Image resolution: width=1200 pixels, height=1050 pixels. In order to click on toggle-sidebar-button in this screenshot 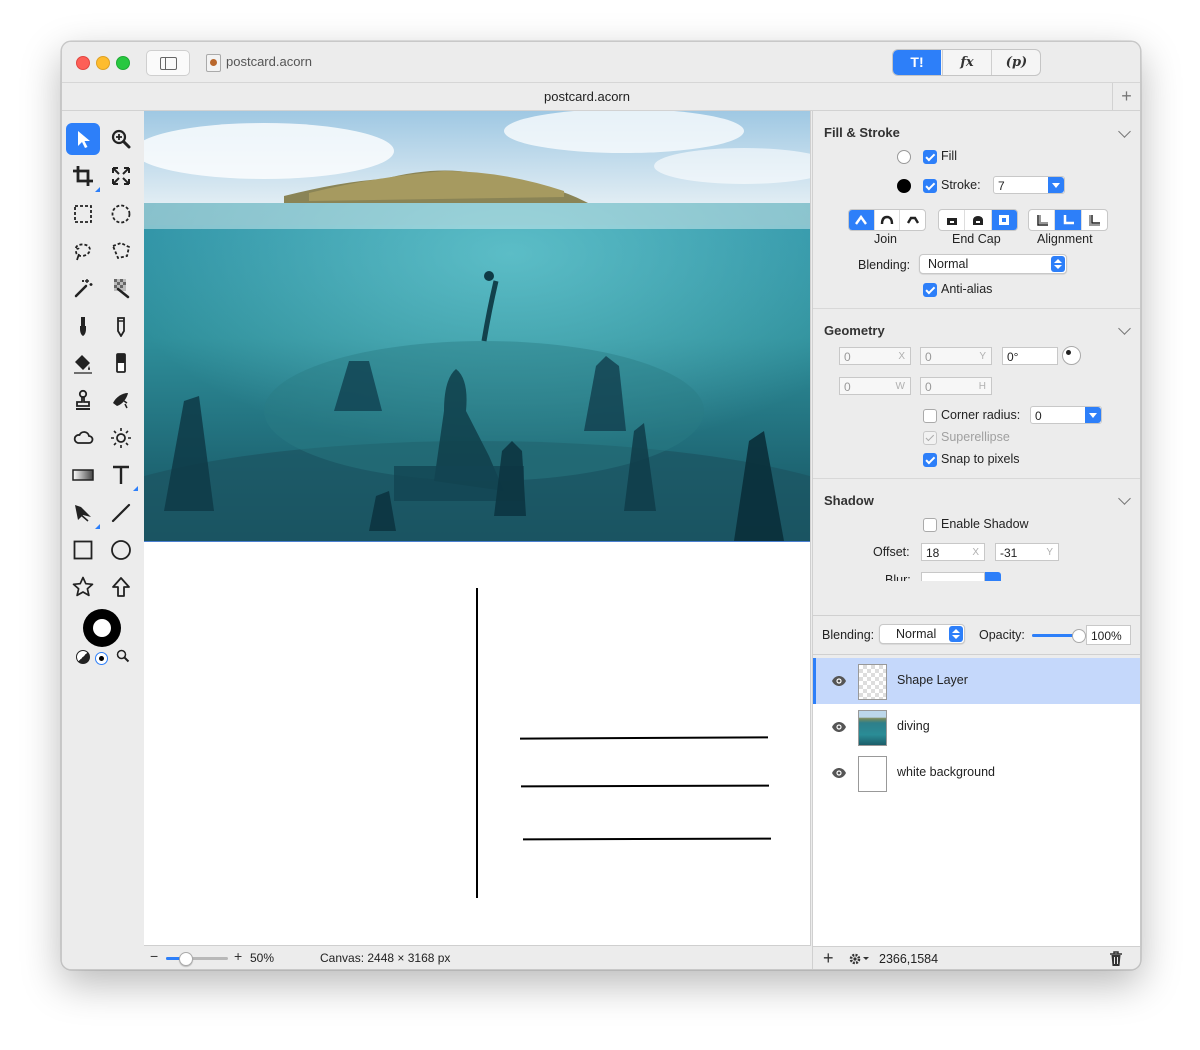, I will do `click(168, 63)`.